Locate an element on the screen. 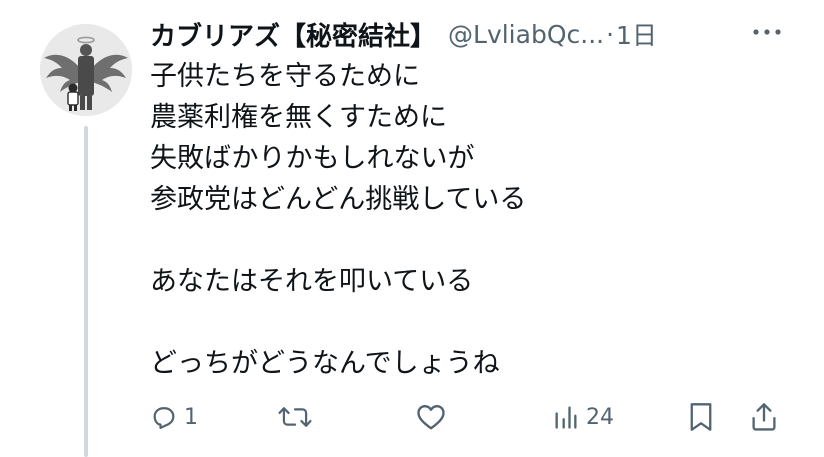  share-icon is located at coordinates (764, 417).